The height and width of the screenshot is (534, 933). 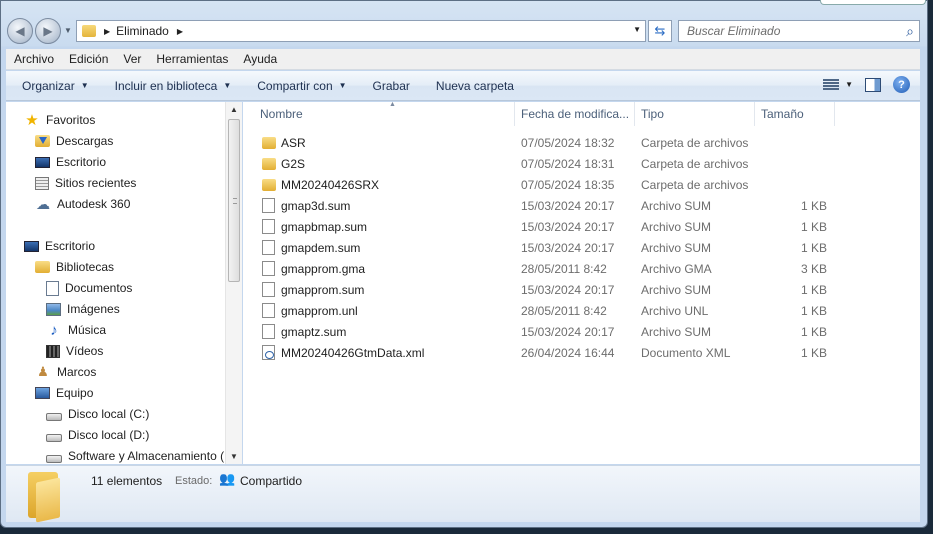 What do you see at coordinates (795, 114) in the screenshot?
I see `column-size: Tamaño` at bounding box center [795, 114].